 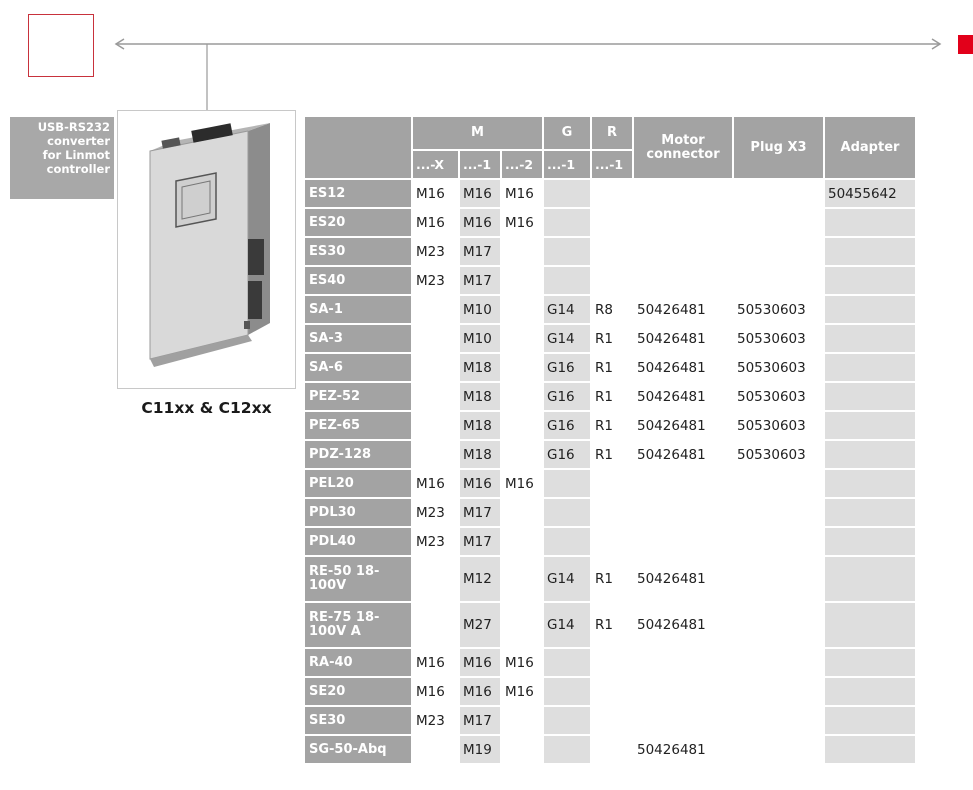 What do you see at coordinates (567, 164) in the screenshot?
I see `subheader-g-1: ...-1` at bounding box center [567, 164].